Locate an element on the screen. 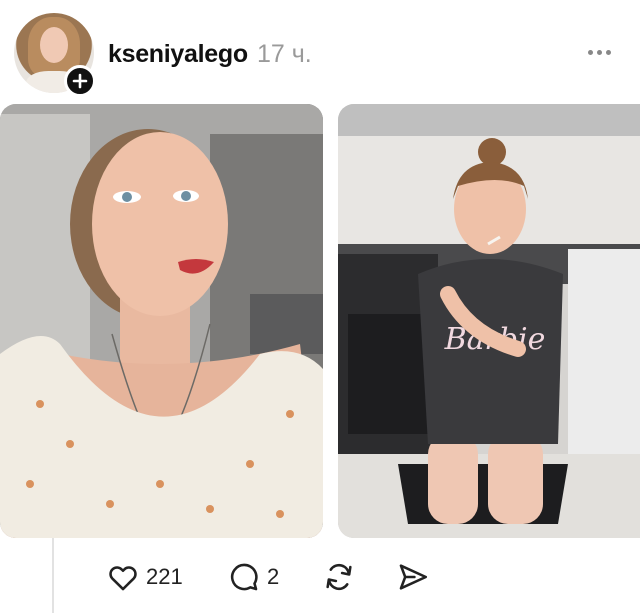  post-time: 17 ч. is located at coordinates (284, 54).